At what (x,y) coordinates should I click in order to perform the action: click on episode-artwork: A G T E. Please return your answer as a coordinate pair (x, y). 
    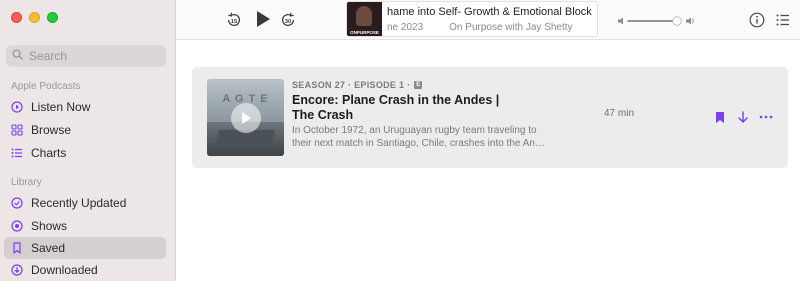
    Looking at the image, I should click on (245, 117).